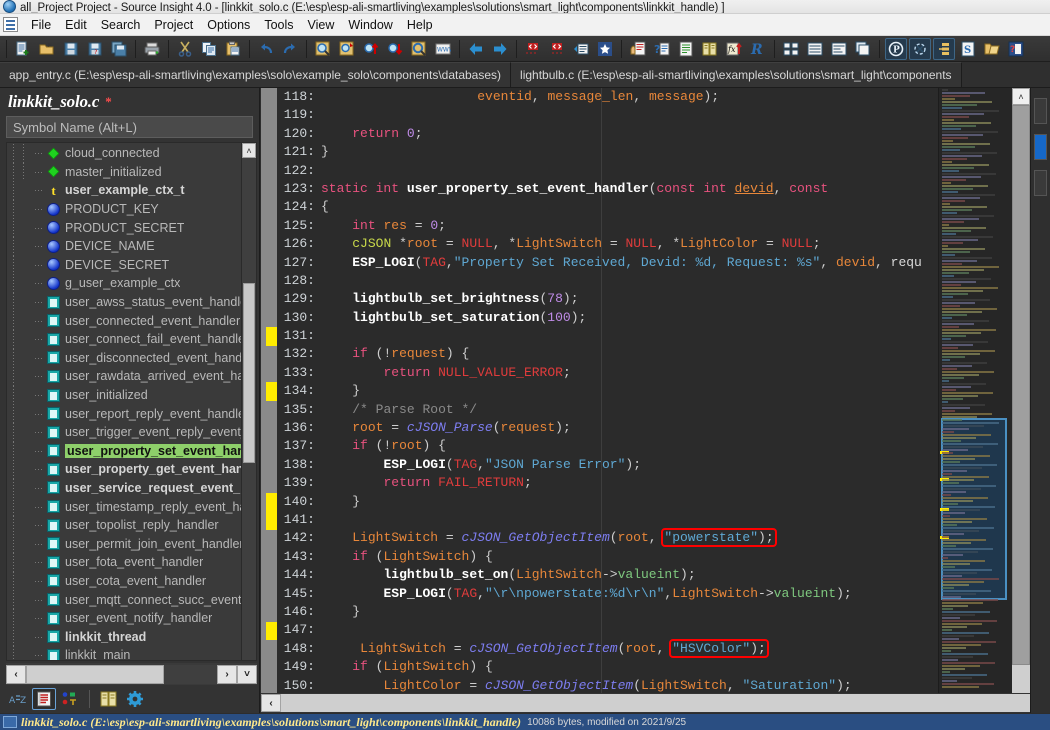  What do you see at coordinates (323, 49) in the screenshot?
I see `search-icon` at bounding box center [323, 49].